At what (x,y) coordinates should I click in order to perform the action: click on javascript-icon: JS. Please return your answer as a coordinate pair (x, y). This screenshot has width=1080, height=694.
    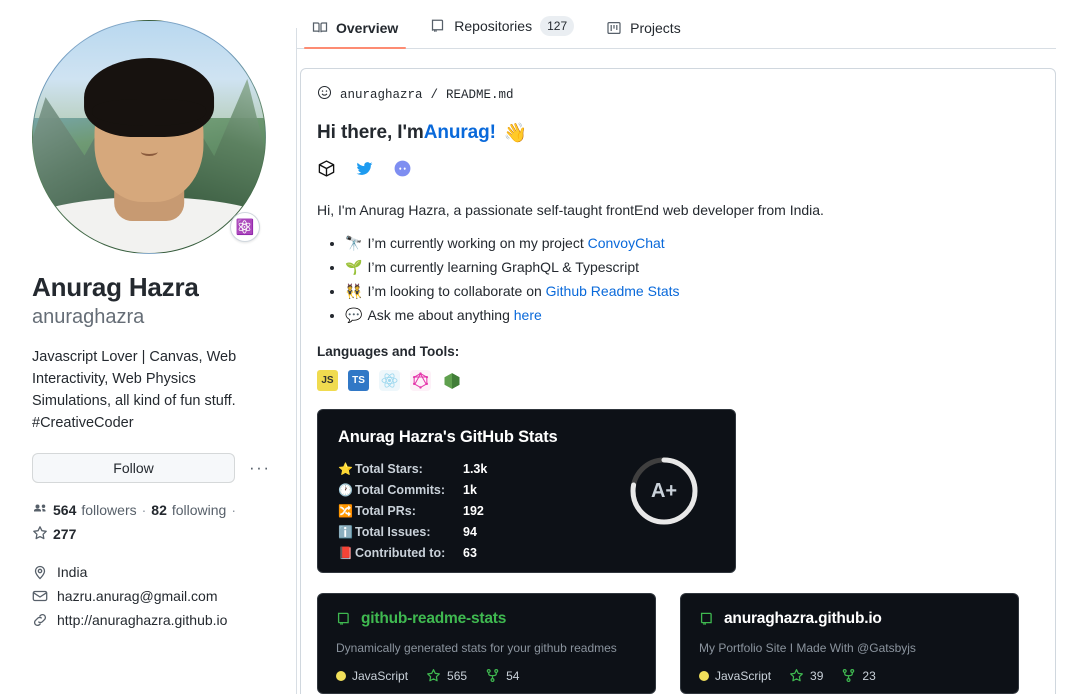
    Looking at the image, I should click on (327, 380).